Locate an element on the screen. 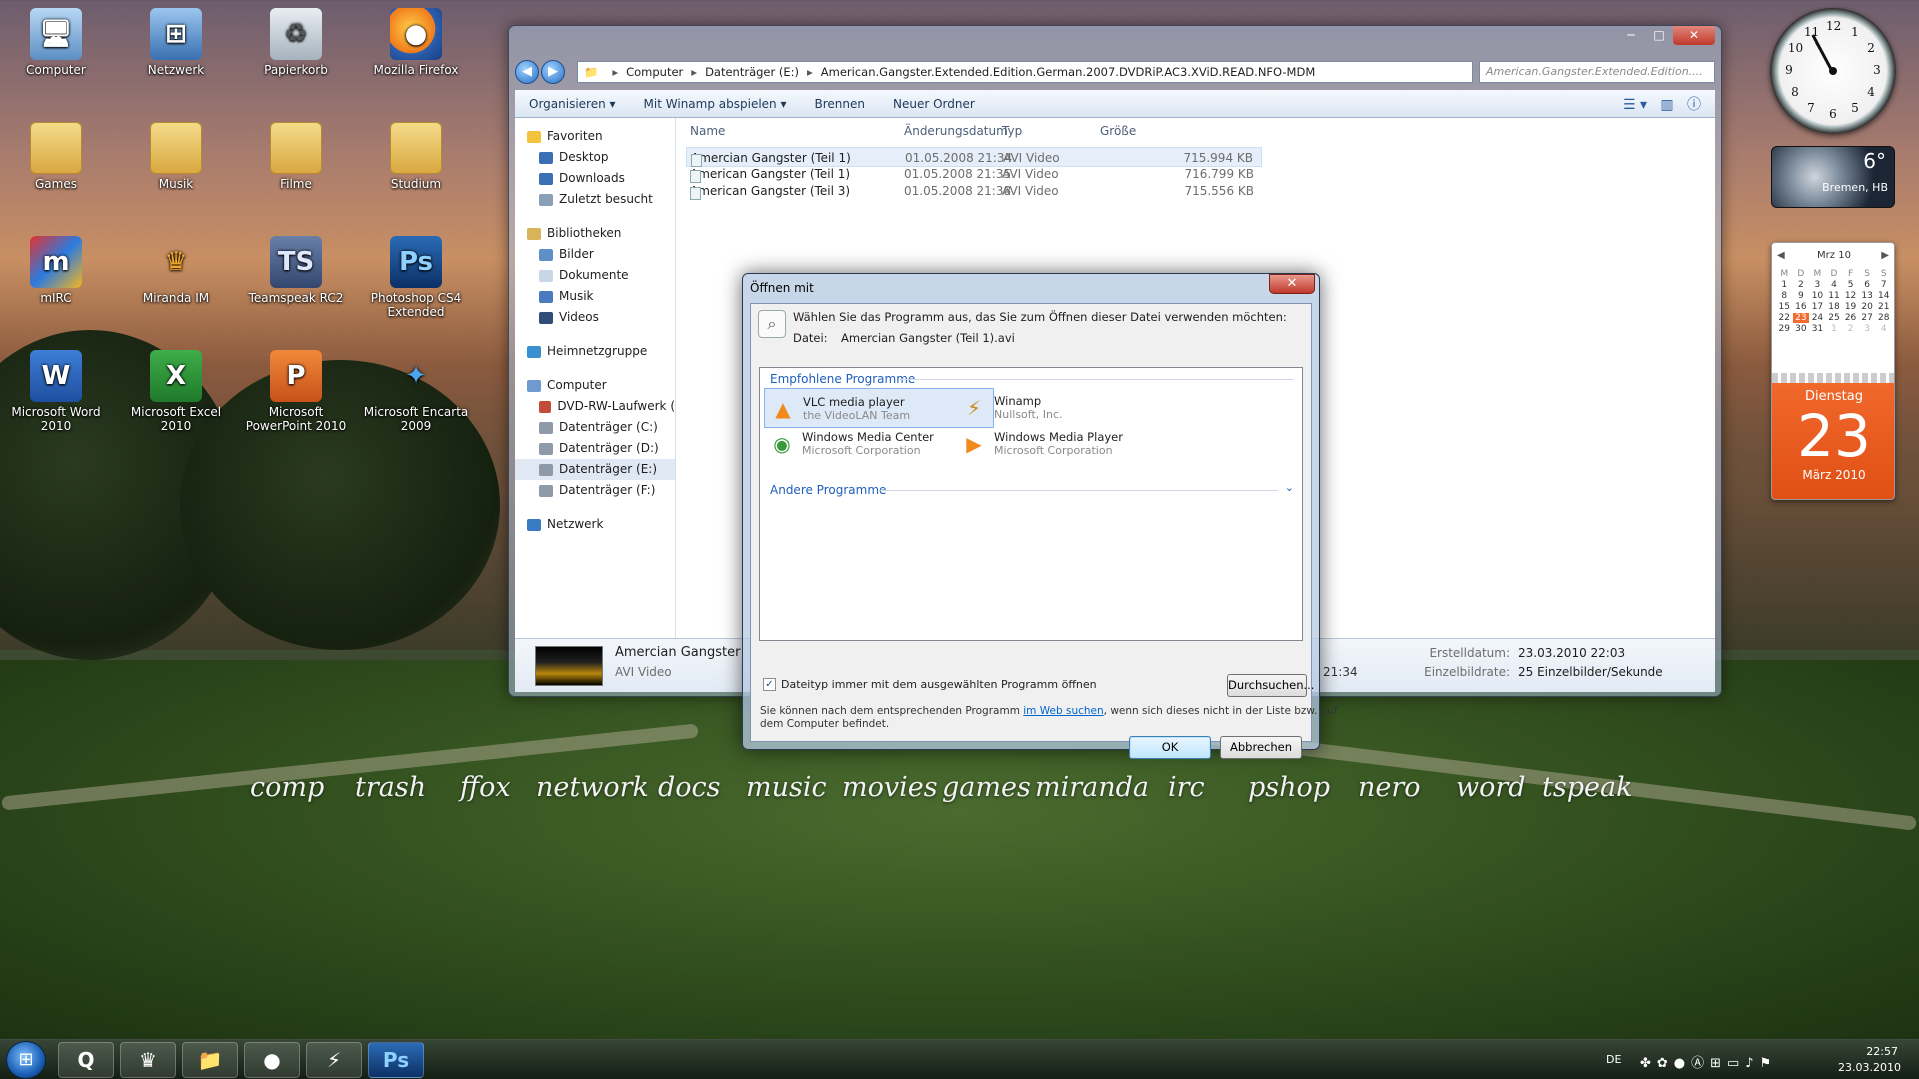 This screenshot has height=1079, width=1919. ok-button: OK is located at coordinates (1170, 747).